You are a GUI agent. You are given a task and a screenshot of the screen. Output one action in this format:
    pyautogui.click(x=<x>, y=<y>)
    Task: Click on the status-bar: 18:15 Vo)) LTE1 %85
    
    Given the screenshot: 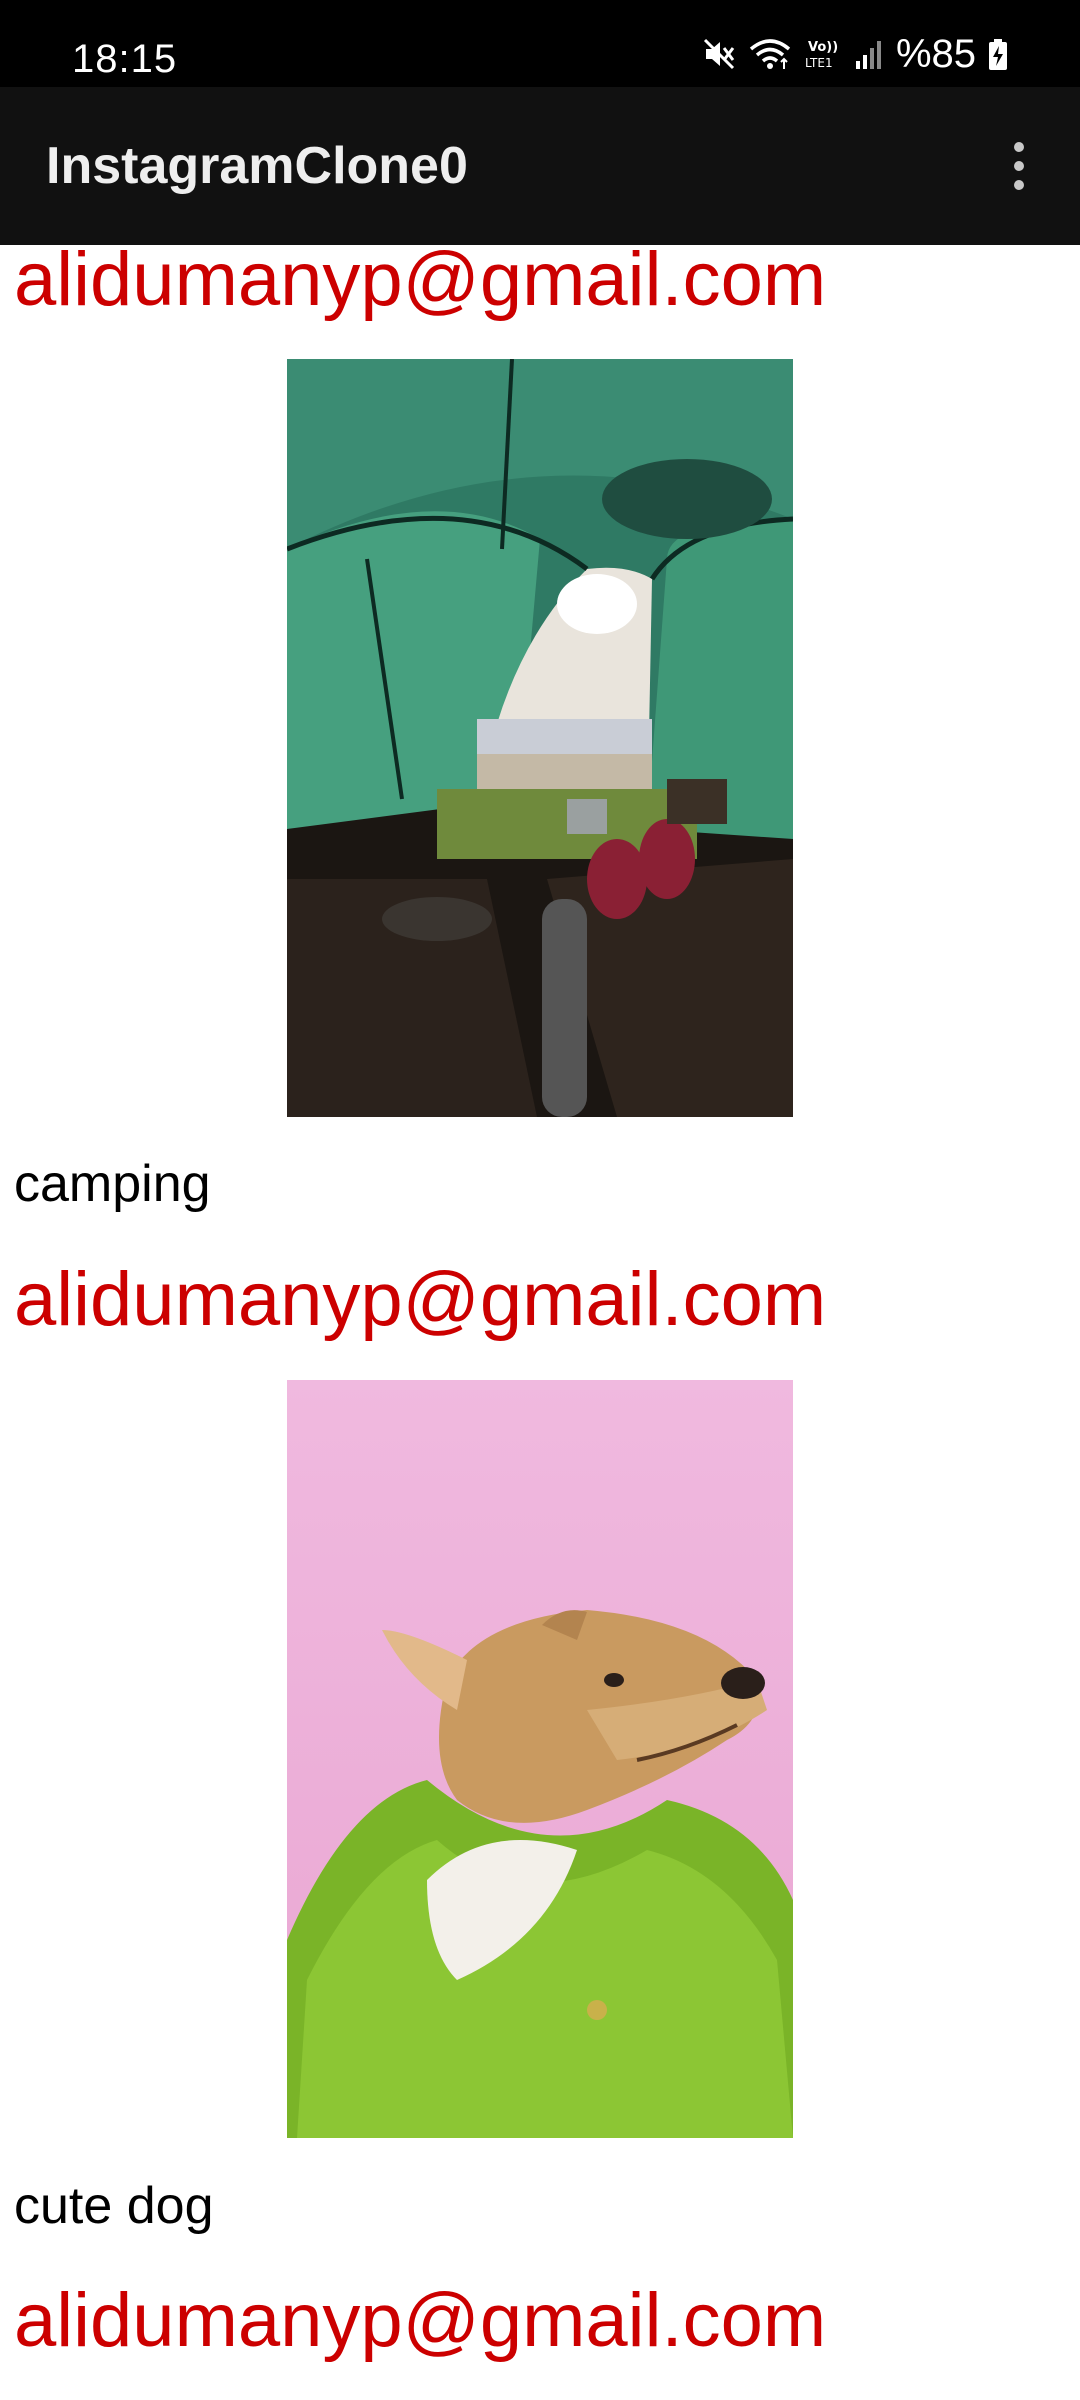 What is the action you would take?
    pyautogui.click(x=540, y=43)
    